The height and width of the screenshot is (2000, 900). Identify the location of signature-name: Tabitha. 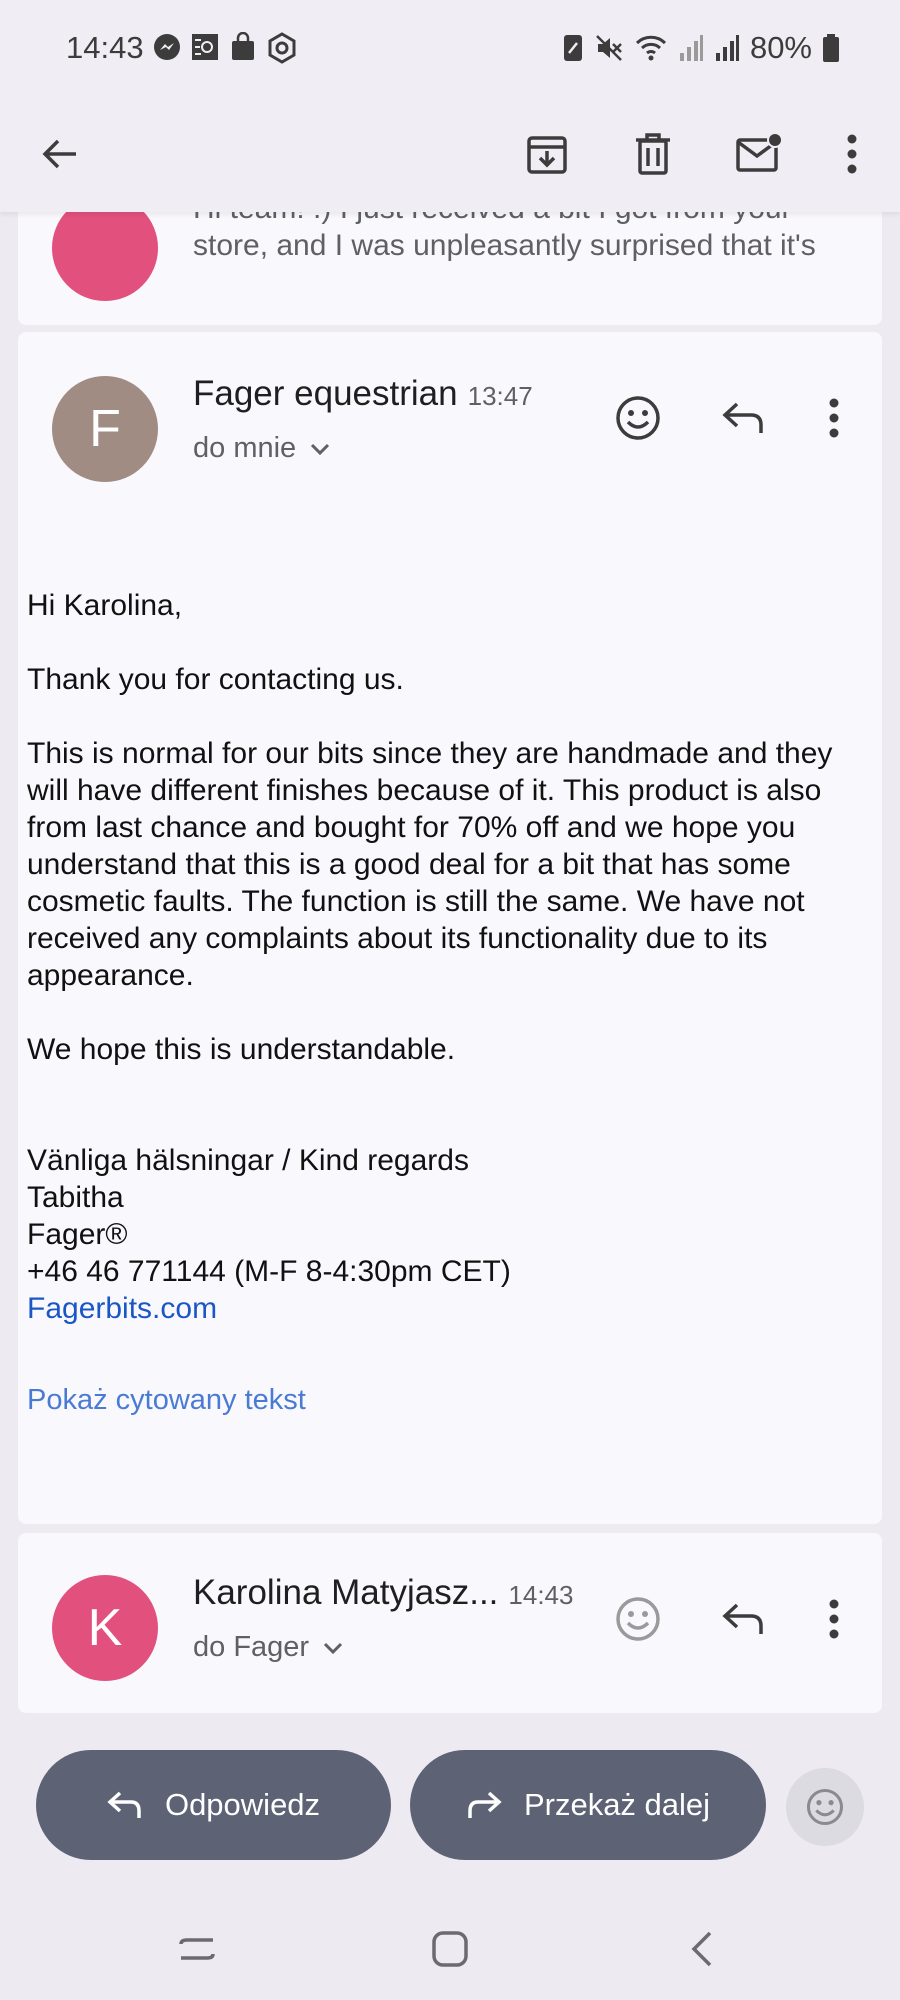
(75, 1197).